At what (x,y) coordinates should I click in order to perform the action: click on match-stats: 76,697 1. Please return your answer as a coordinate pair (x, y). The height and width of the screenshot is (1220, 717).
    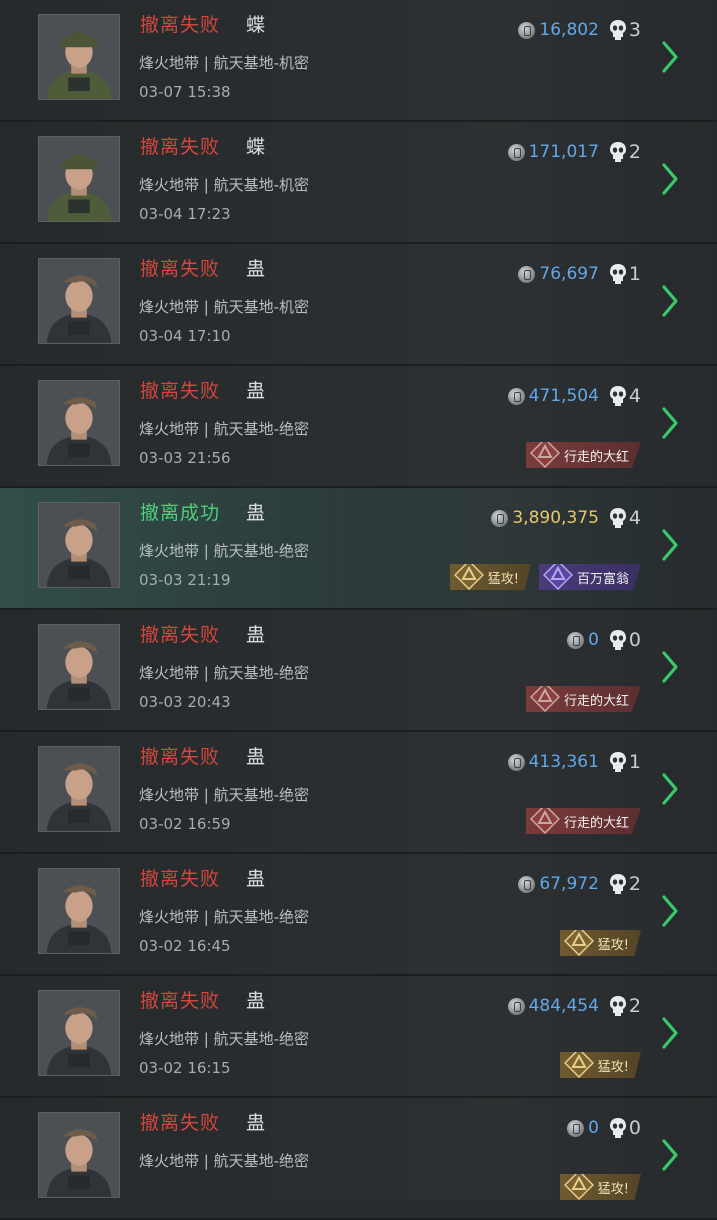
    Looking at the image, I should click on (579, 274).